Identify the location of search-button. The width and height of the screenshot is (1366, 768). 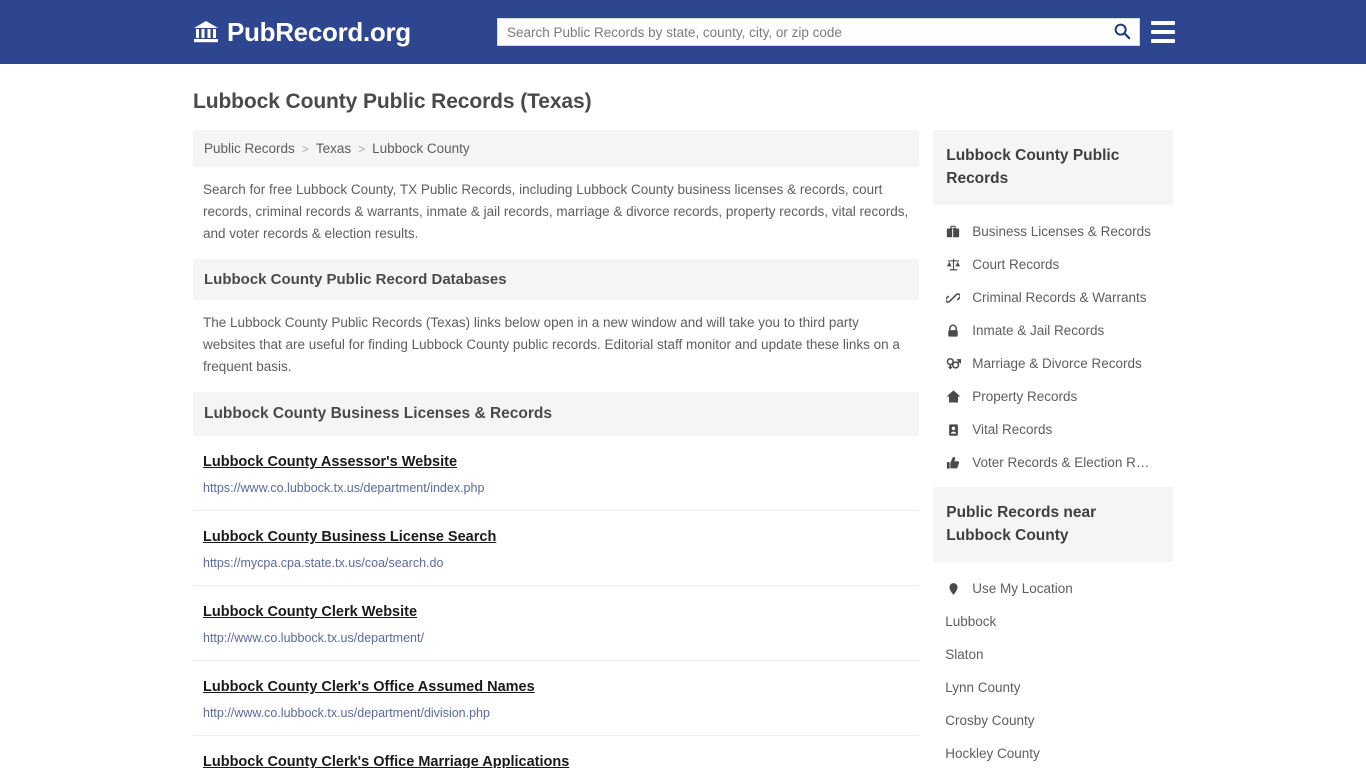
(1122, 32).